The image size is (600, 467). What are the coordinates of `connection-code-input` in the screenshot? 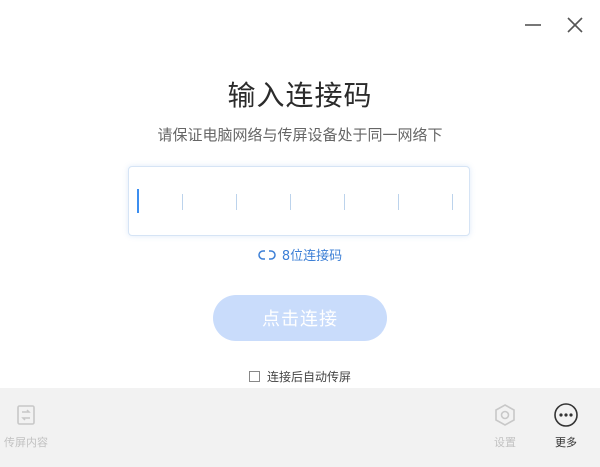 It's located at (299, 201).